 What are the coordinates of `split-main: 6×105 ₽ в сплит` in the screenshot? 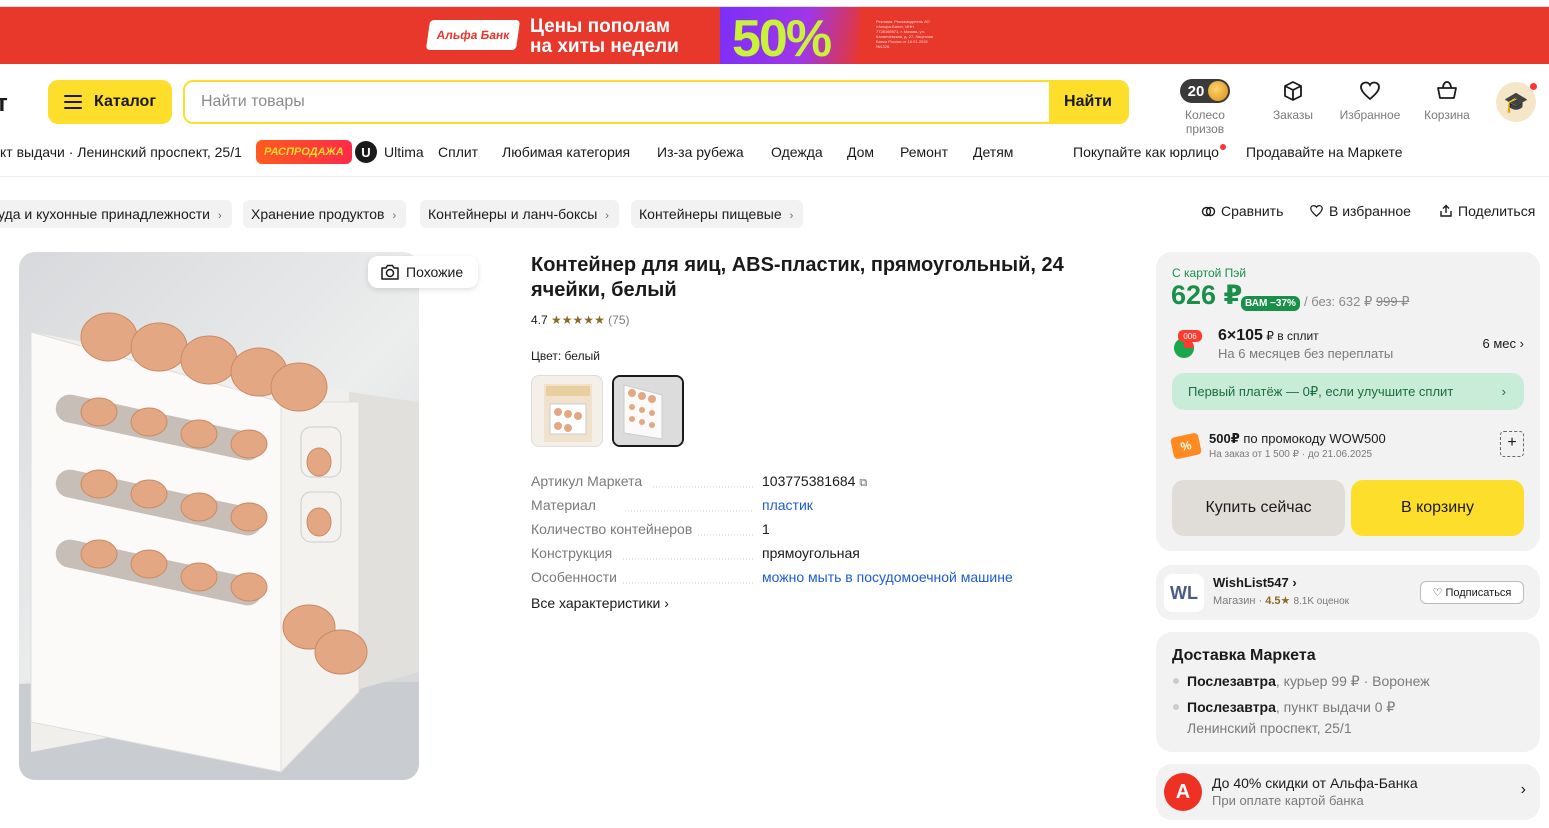 It's located at (1268, 336).